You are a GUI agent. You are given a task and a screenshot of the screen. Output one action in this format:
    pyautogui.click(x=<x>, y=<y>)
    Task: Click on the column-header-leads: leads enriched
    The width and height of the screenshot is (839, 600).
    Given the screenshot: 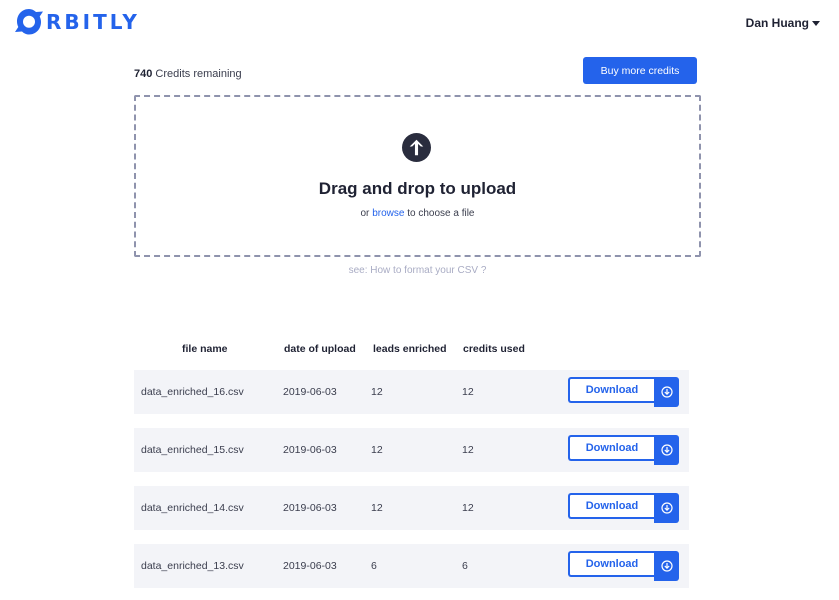 What is the action you would take?
    pyautogui.click(x=410, y=349)
    